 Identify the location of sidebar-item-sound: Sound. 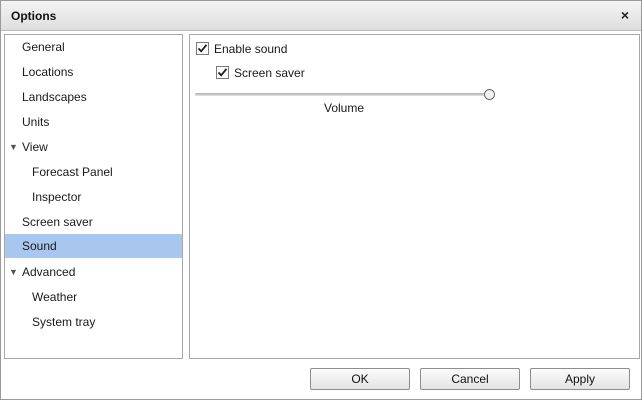
(93, 246).